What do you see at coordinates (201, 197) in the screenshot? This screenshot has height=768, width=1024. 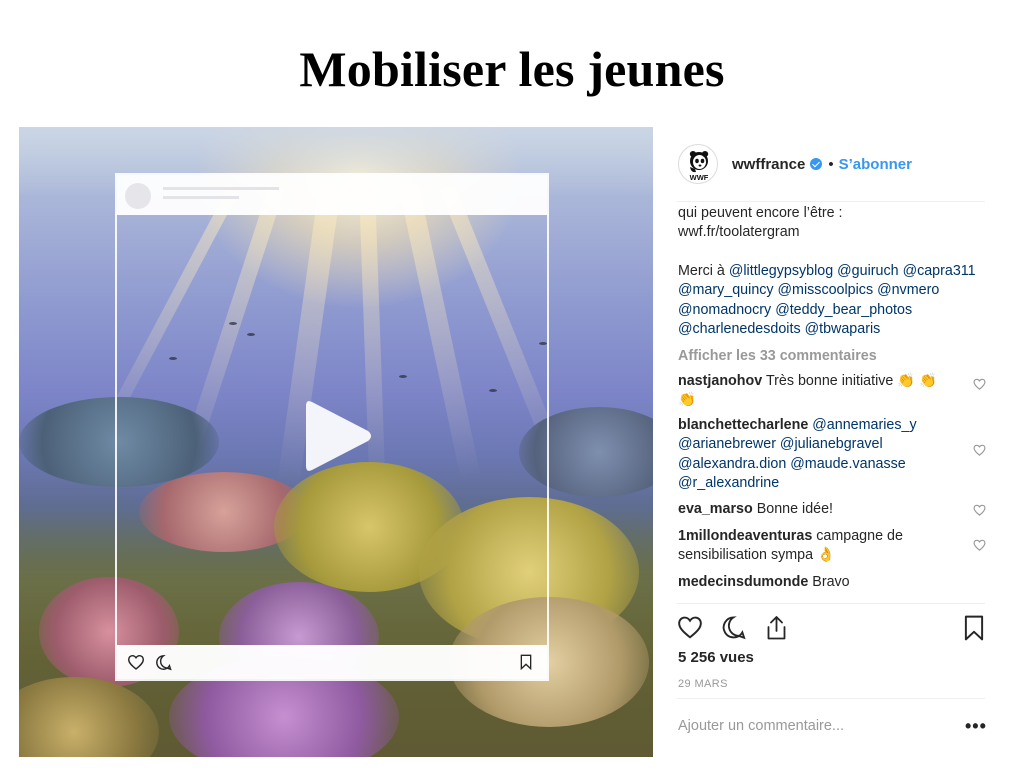 I see `subtitle-placeholder` at bounding box center [201, 197].